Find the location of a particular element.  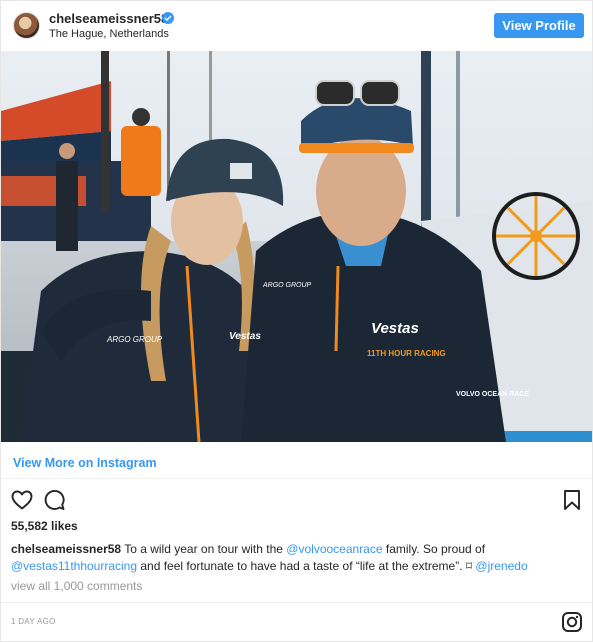

heart-icon is located at coordinates (22, 500).